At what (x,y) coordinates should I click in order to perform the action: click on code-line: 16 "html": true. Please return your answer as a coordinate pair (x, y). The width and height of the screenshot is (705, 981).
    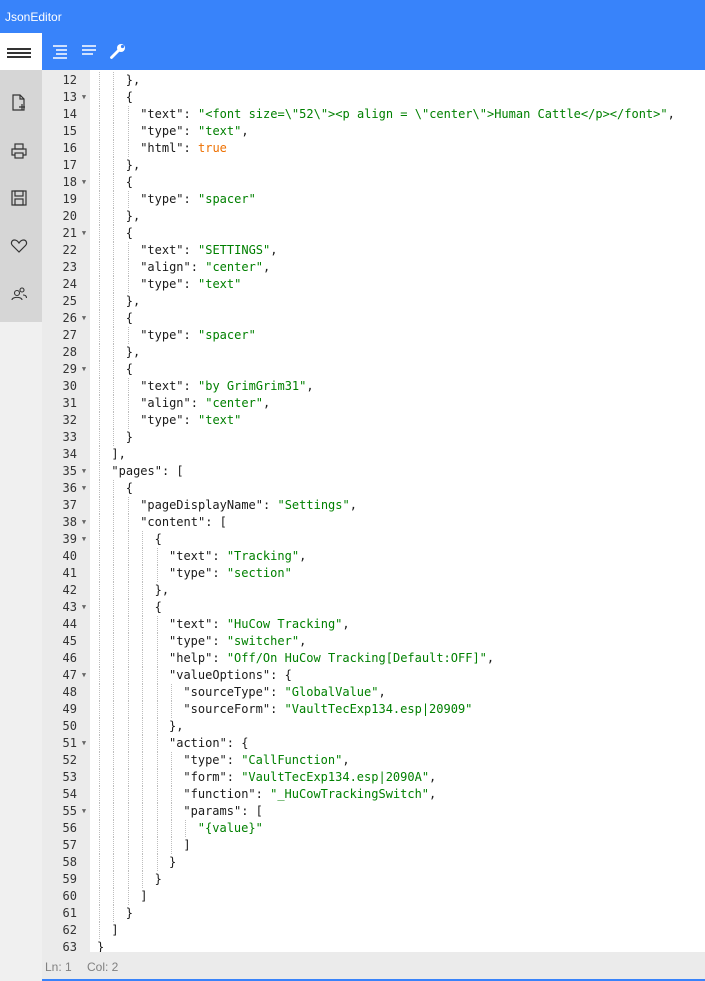
    Looking at the image, I should click on (373, 148).